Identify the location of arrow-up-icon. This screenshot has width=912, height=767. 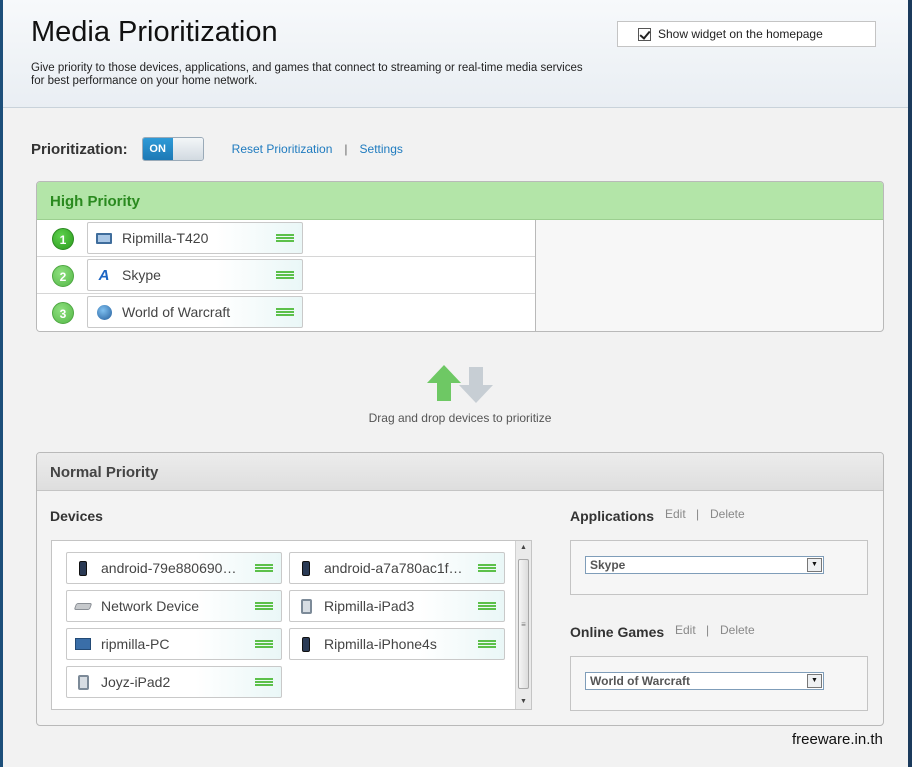
(444, 384).